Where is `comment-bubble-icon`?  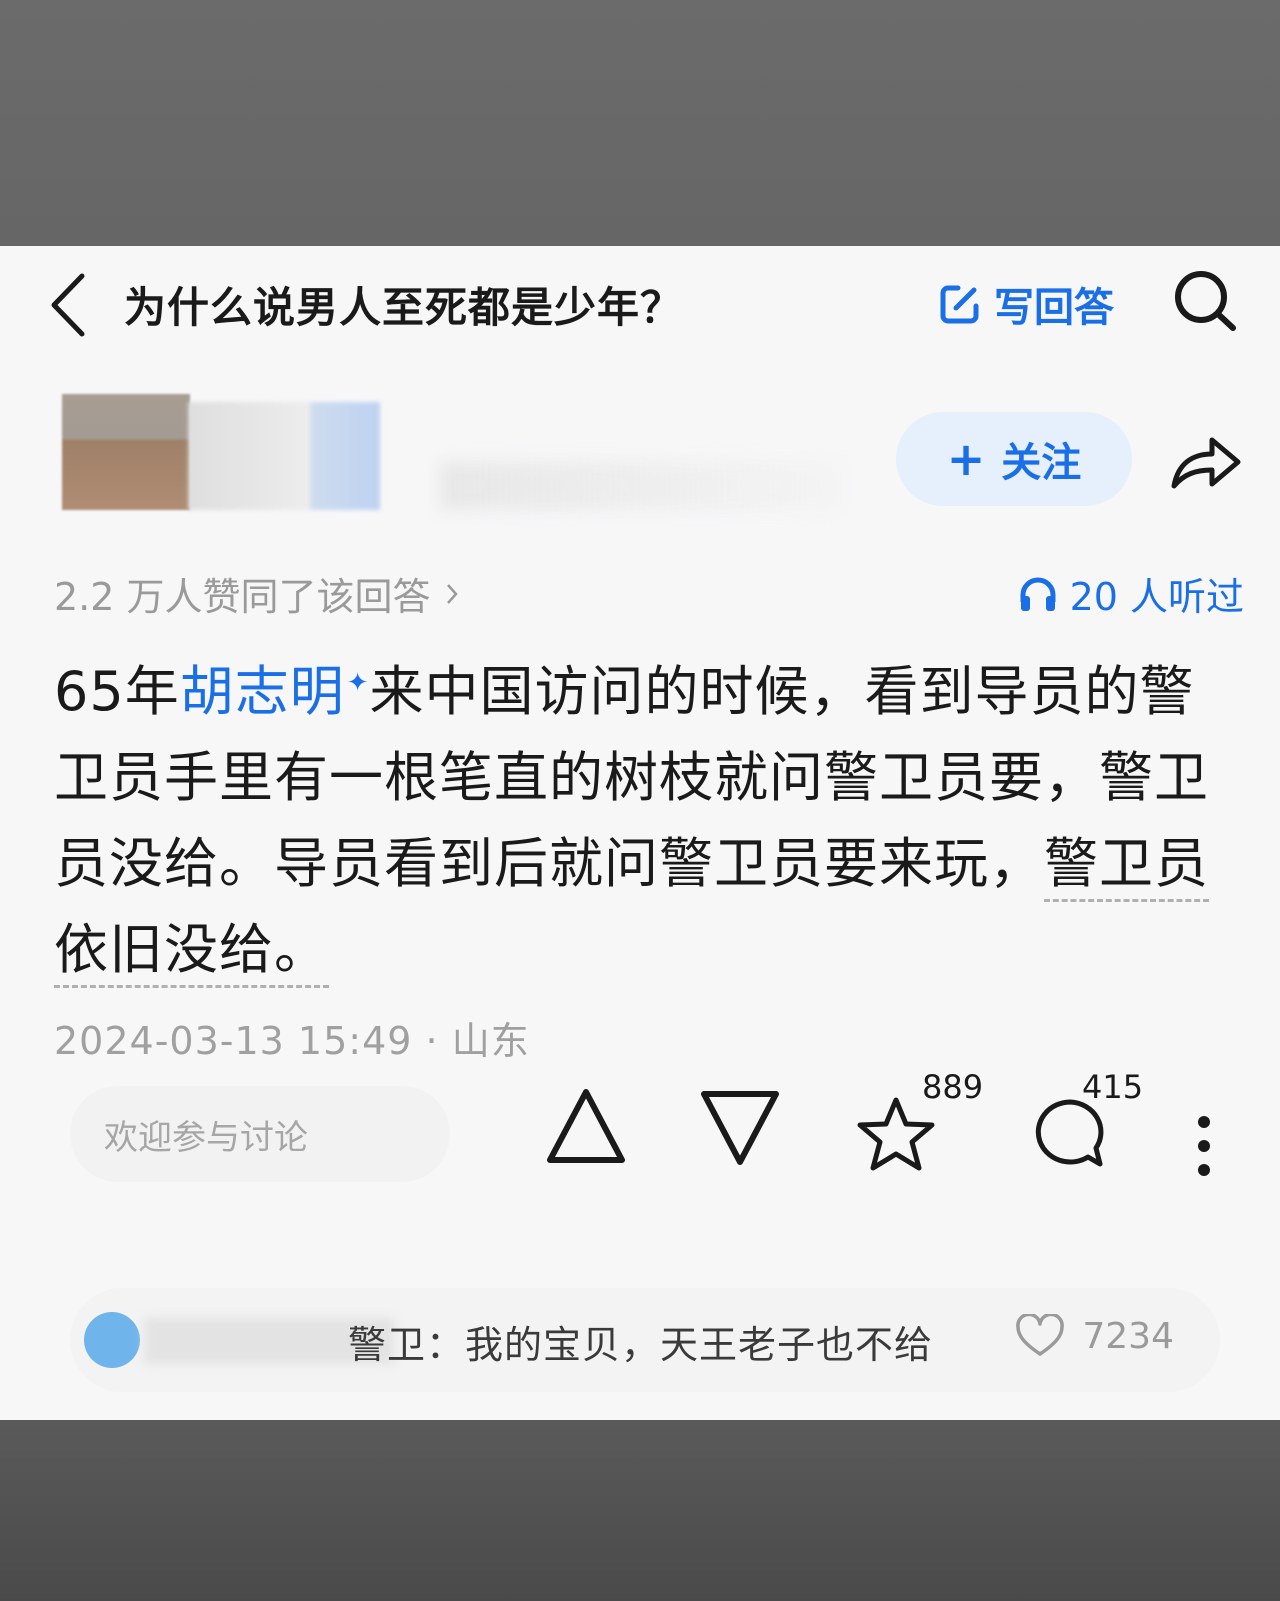
comment-bubble-icon is located at coordinates (1069, 1133).